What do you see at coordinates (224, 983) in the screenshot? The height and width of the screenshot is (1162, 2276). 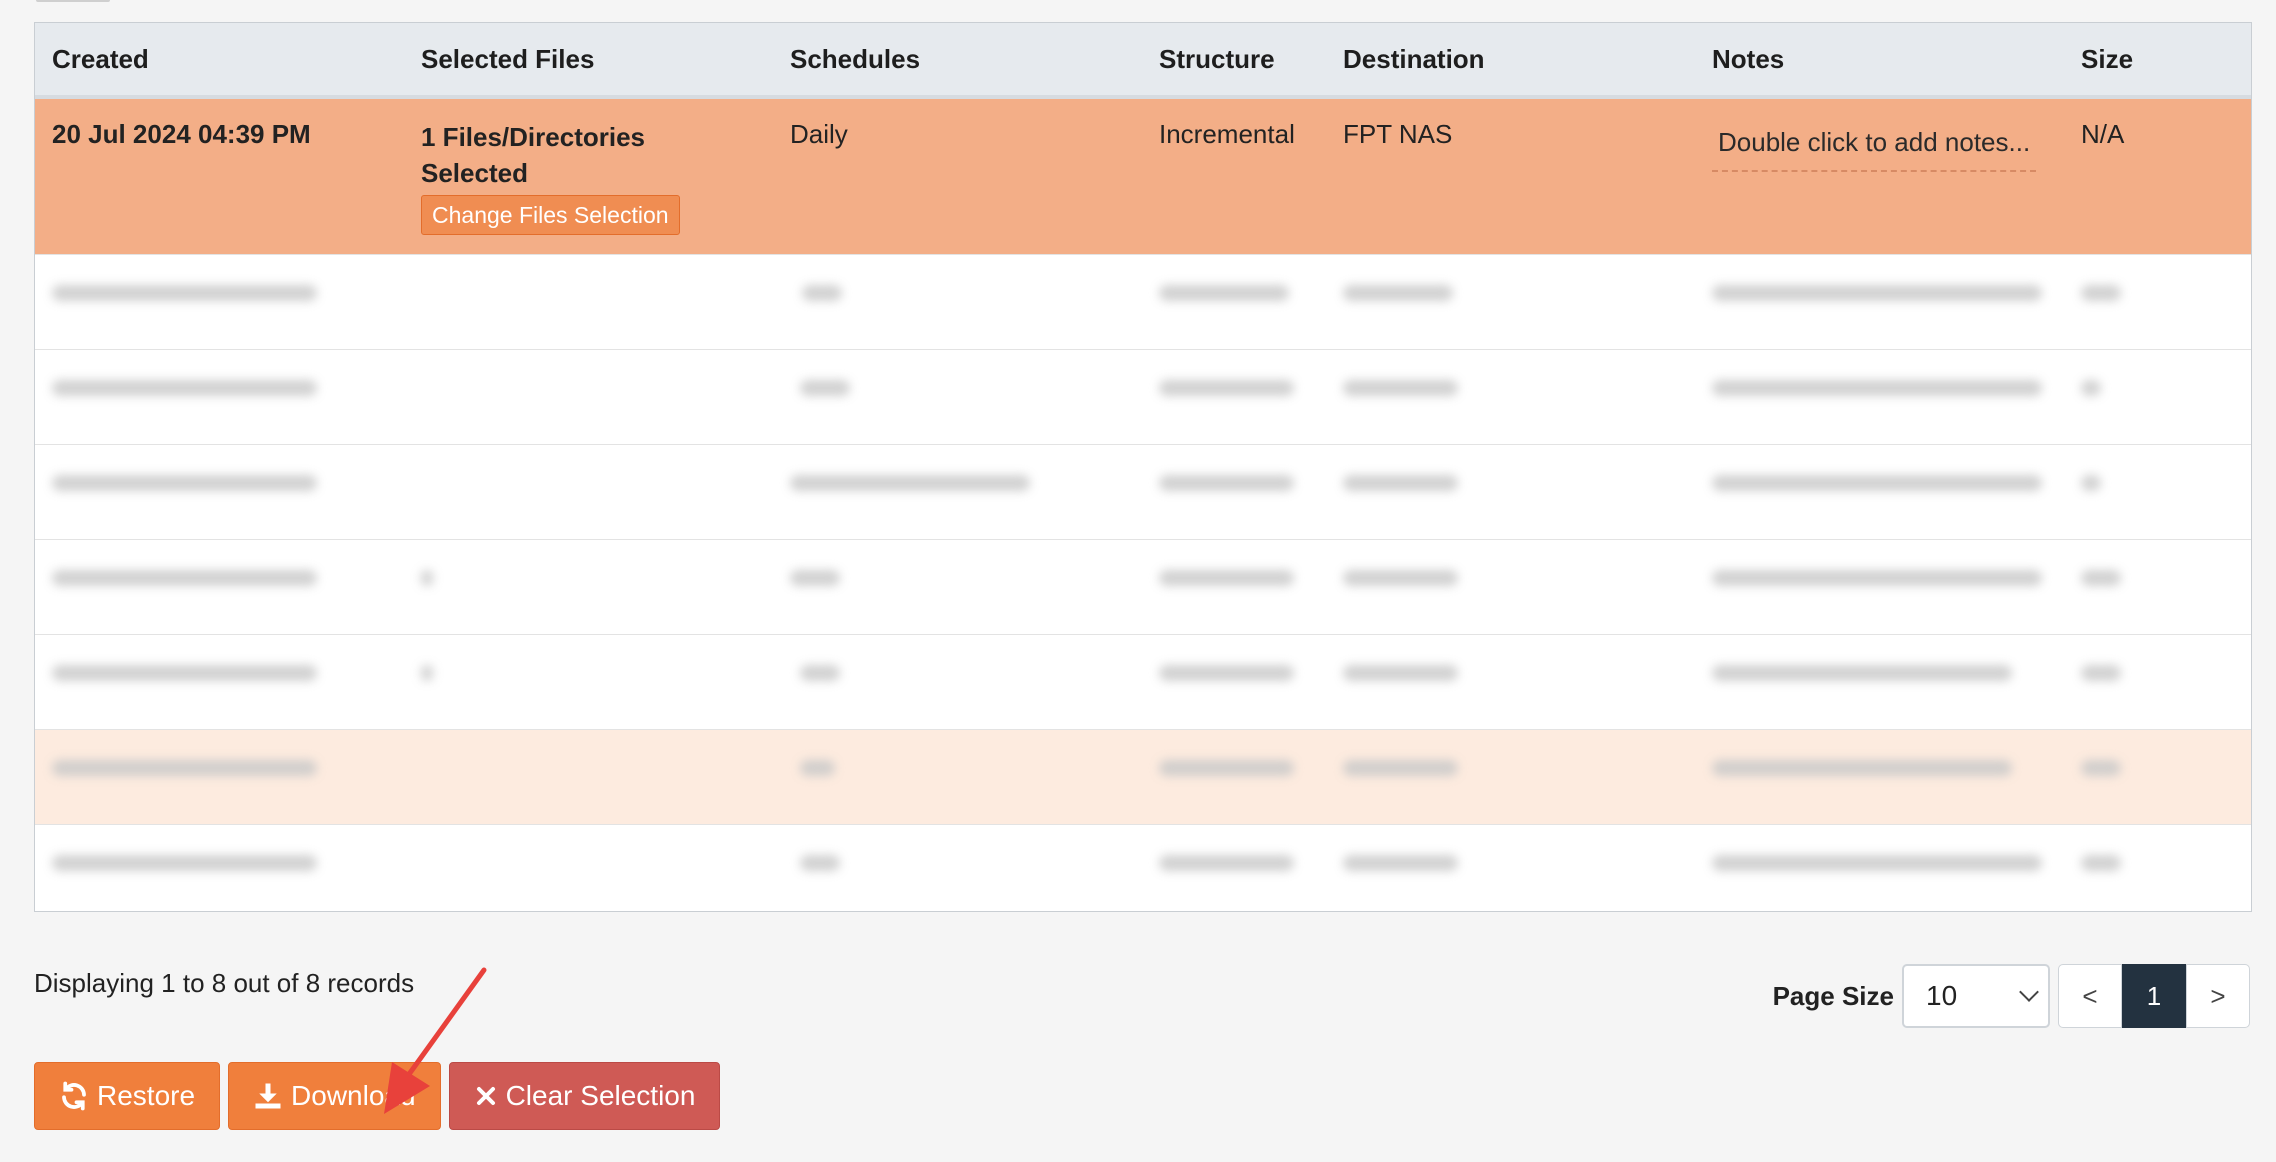 I see `records-count-text: Displaying 1 to 8 out of 8 records` at bounding box center [224, 983].